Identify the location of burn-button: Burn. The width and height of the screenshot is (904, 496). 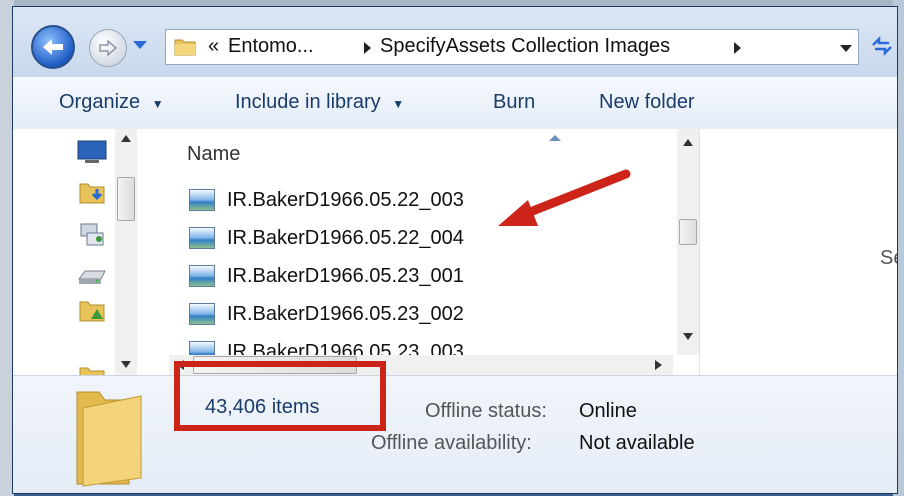
(514, 102).